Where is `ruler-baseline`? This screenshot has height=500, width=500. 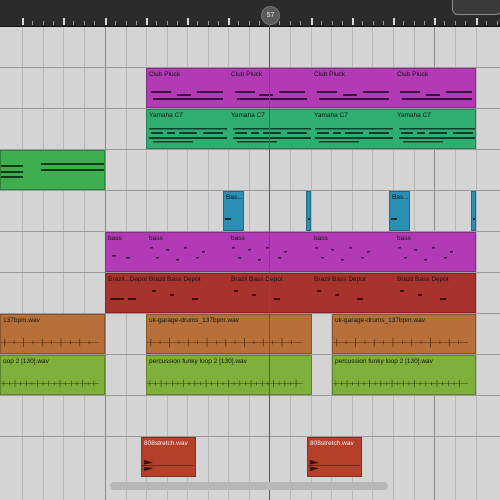 ruler-baseline is located at coordinates (250, 26).